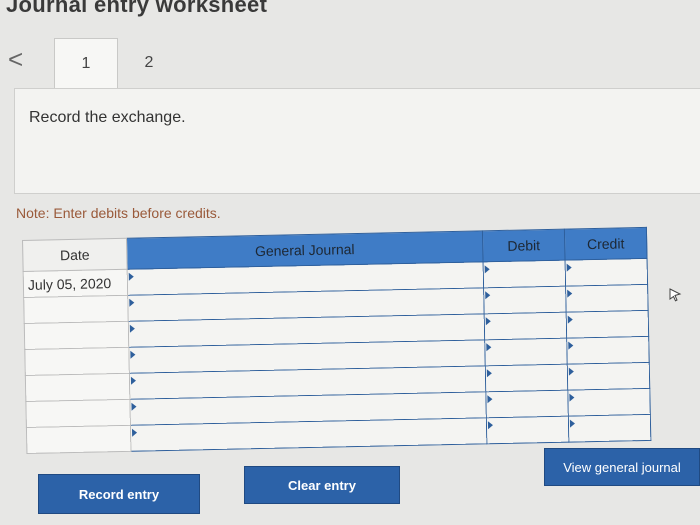  What do you see at coordinates (675, 295) in the screenshot?
I see `mouse-cursor-icon` at bounding box center [675, 295].